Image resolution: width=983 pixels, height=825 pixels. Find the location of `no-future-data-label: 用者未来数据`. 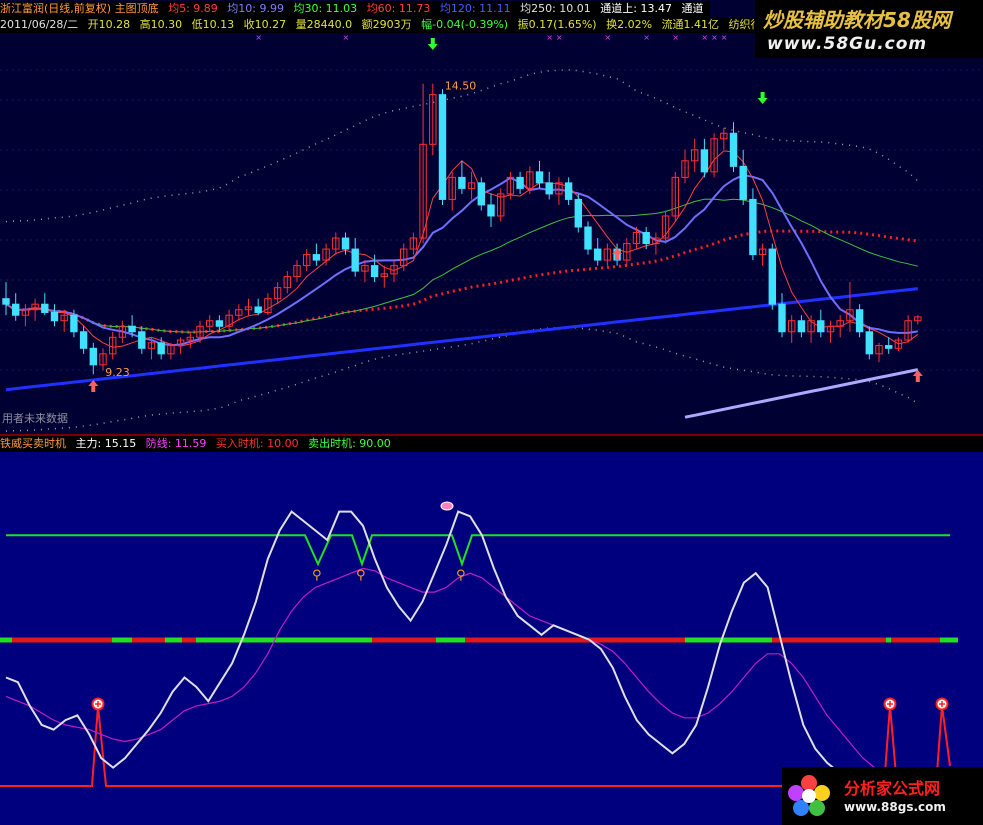

no-future-data-label: 用者未来数据 is located at coordinates (35, 418).